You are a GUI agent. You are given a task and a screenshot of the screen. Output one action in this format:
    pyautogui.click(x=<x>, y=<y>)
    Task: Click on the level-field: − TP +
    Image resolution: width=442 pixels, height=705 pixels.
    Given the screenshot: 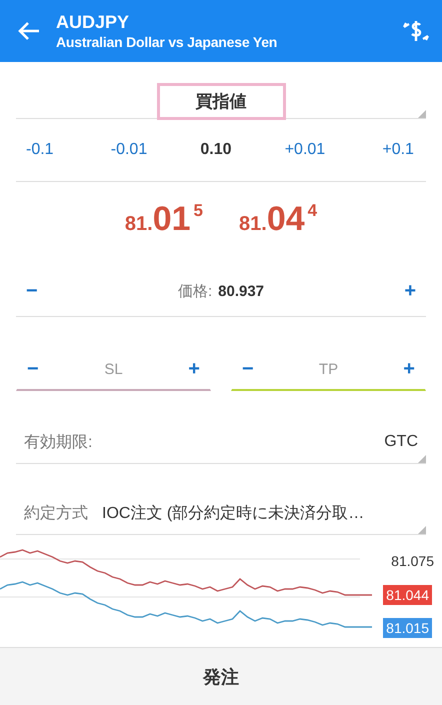 What is the action you would take?
    pyautogui.click(x=328, y=370)
    